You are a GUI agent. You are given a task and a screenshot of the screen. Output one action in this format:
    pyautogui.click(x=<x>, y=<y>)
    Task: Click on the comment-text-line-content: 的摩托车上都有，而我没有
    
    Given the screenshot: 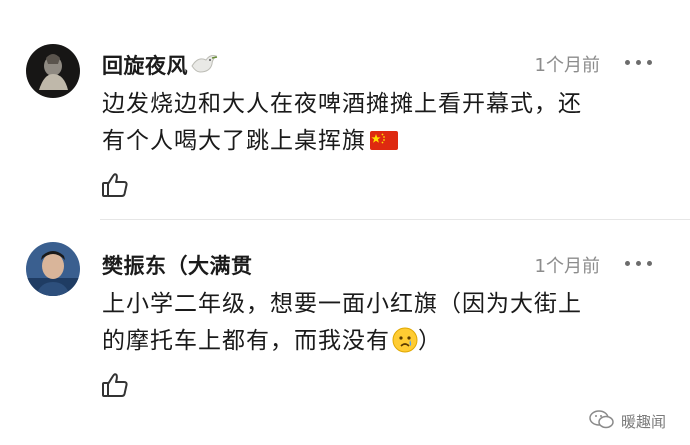 What is the action you would take?
    pyautogui.click(x=246, y=341)
    